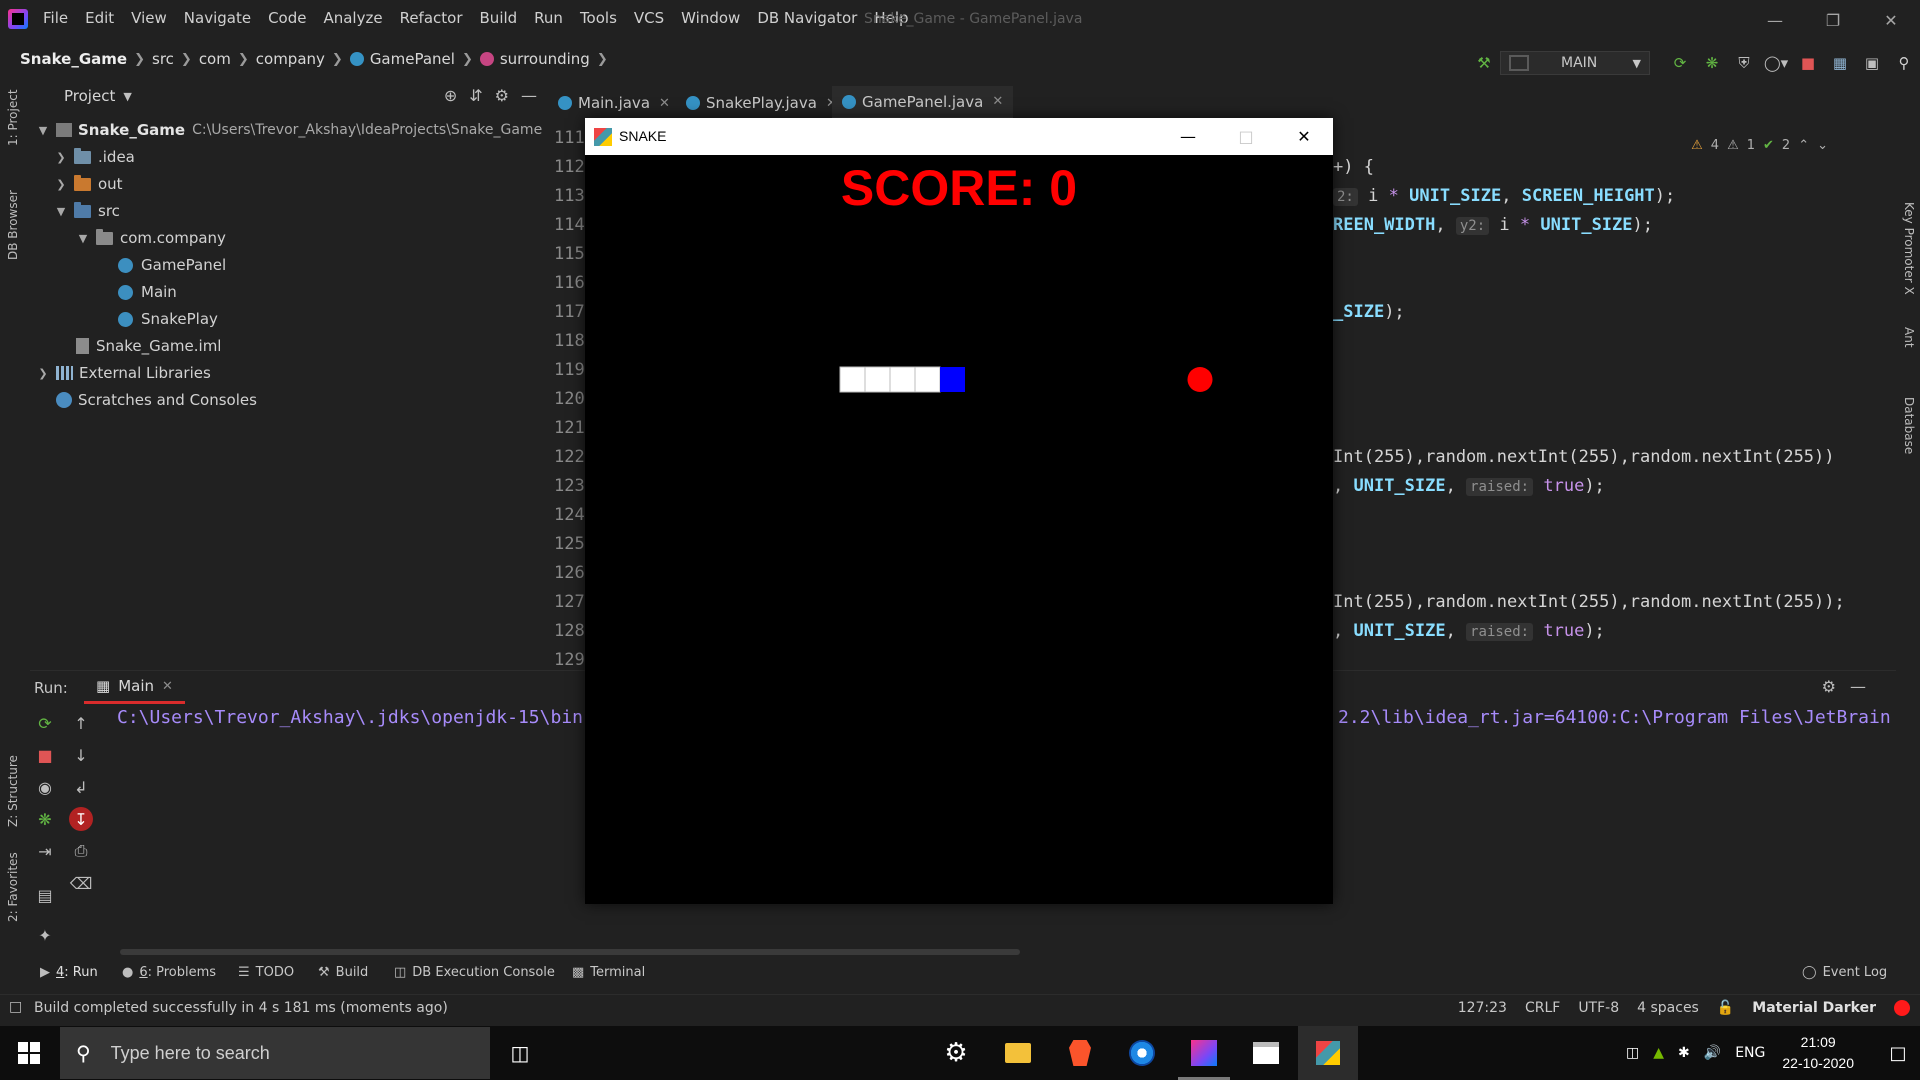  Describe the element at coordinates (29, 1053) in the screenshot. I see `start-button` at that location.